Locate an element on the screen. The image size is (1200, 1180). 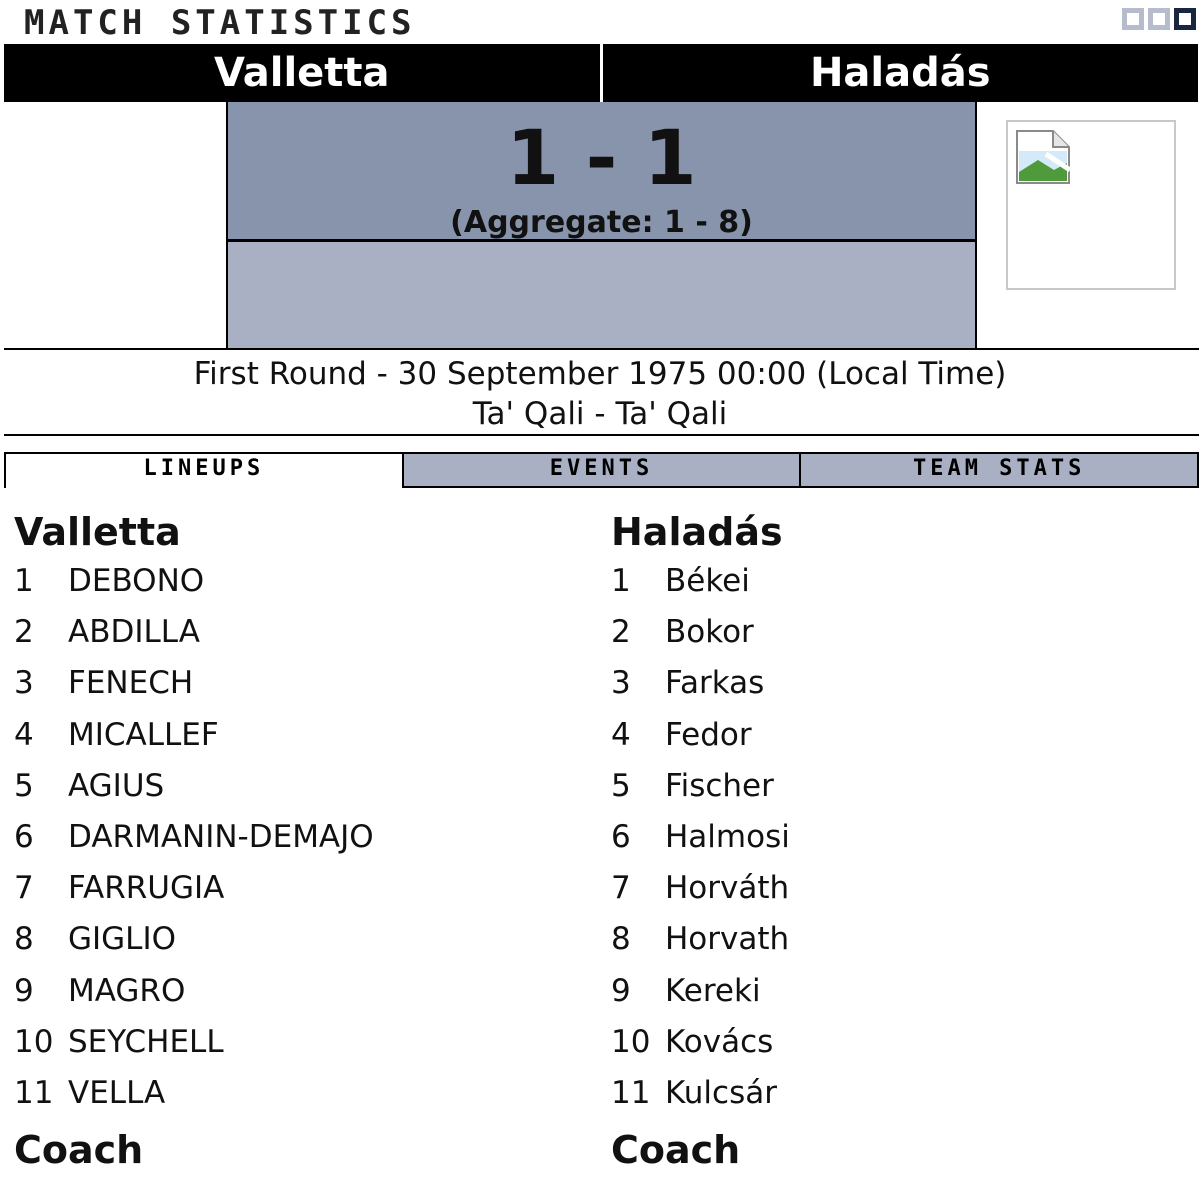
player-name: MAGRO is located at coordinates (127, 990).